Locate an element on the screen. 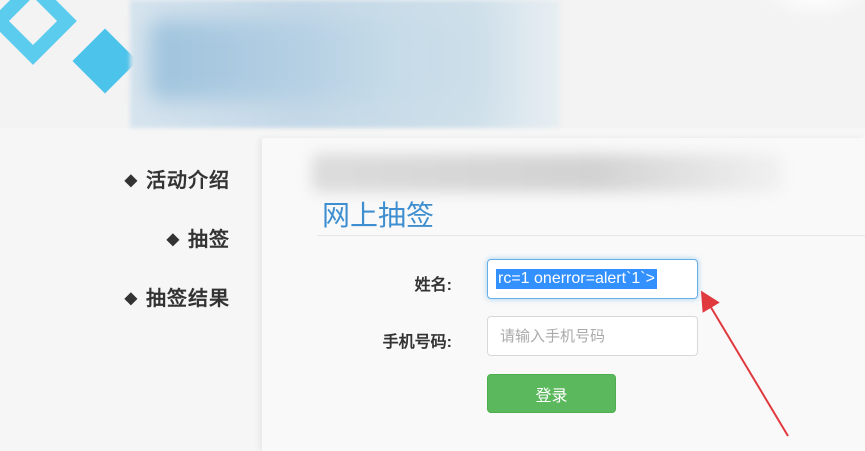 The image size is (865, 451). login-button: 登录 is located at coordinates (551, 393).